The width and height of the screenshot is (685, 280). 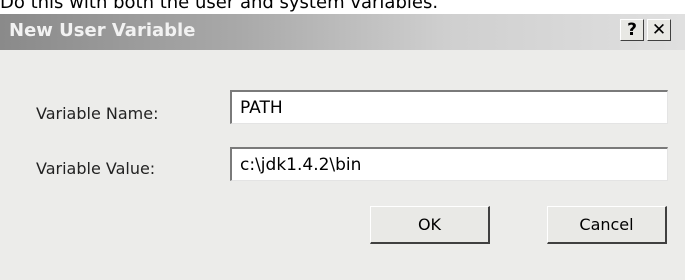 What do you see at coordinates (430, 225) in the screenshot?
I see `ok-button: OK` at bounding box center [430, 225].